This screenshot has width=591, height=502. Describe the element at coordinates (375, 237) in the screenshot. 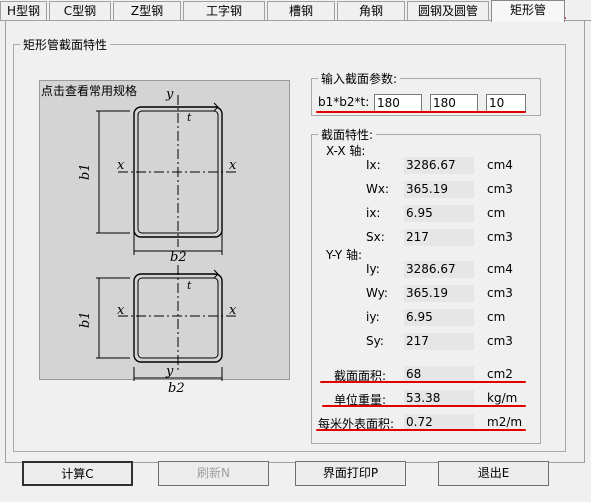

I see `sx-label: Sx:` at that location.